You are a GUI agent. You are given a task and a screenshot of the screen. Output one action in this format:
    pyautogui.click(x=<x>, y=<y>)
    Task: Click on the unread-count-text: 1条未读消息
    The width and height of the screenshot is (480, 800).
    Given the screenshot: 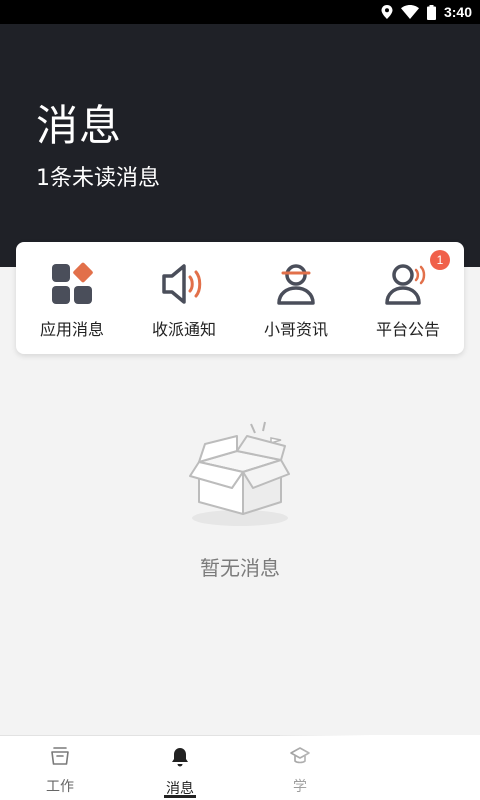 What is the action you would take?
    pyautogui.click(x=98, y=178)
    